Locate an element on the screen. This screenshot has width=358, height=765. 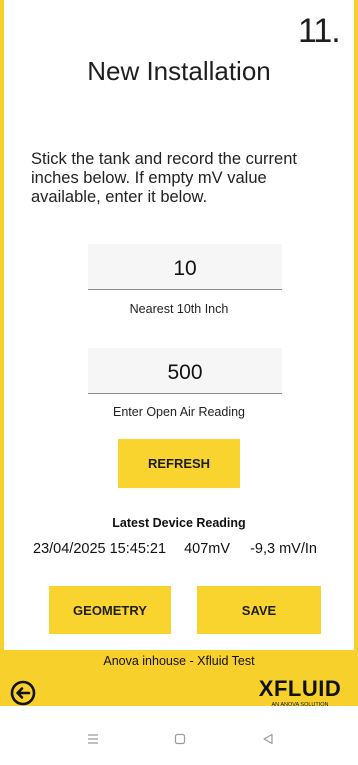
frame-border-left is located at coordinates (2, 353).